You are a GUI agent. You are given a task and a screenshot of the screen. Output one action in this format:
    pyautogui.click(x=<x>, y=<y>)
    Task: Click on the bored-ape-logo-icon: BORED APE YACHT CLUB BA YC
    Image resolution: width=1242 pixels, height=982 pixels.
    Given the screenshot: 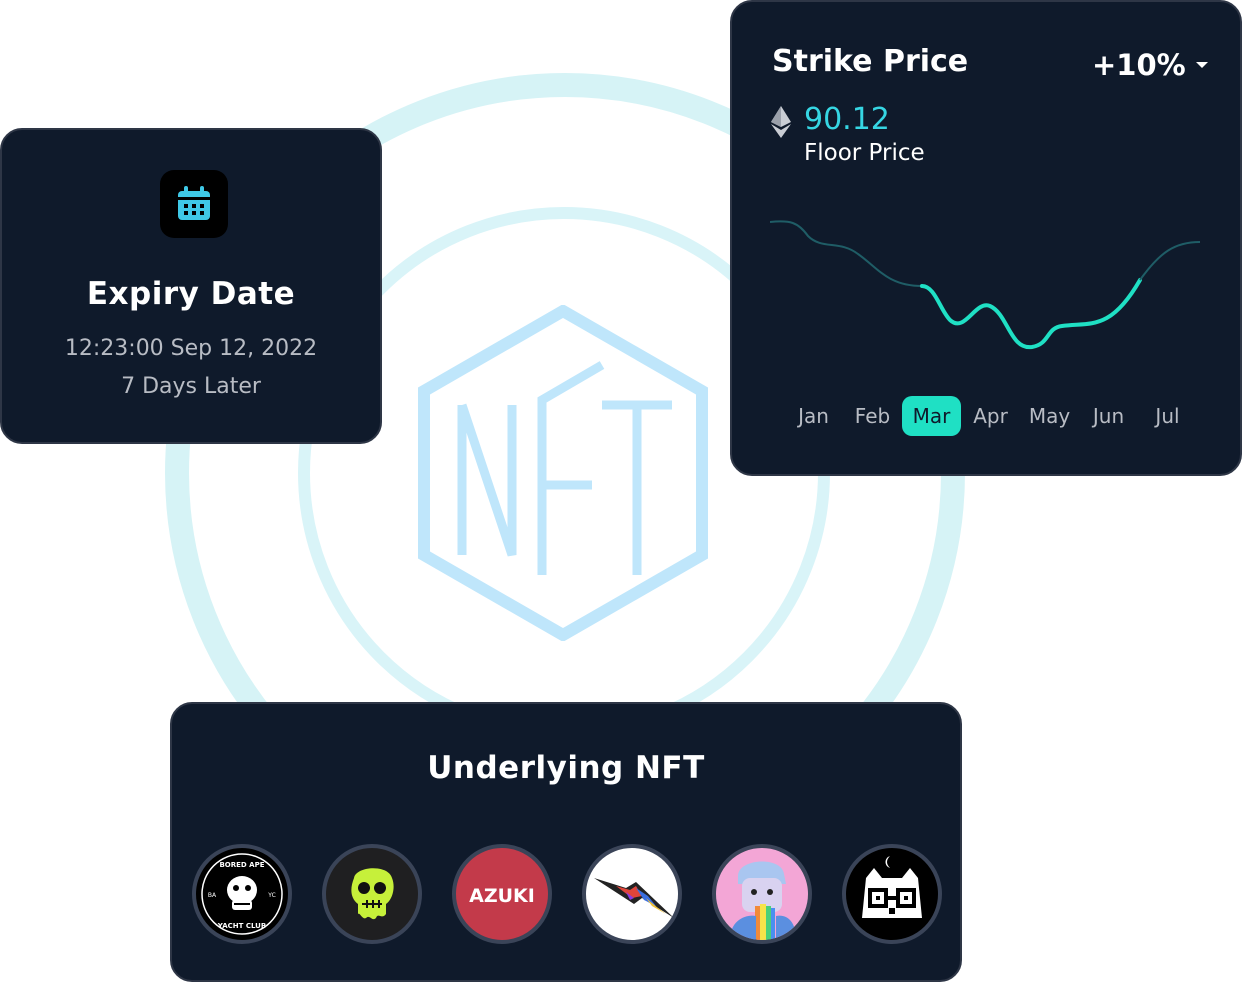 What is the action you would take?
    pyautogui.click(x=242, y=894)
    